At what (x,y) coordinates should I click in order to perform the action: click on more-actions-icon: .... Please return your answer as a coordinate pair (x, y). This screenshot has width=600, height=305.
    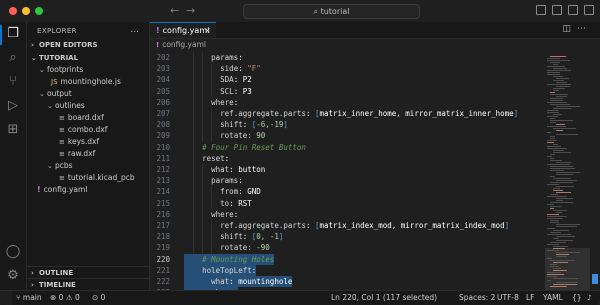
    Looking at the image, I should click on (134, 30).